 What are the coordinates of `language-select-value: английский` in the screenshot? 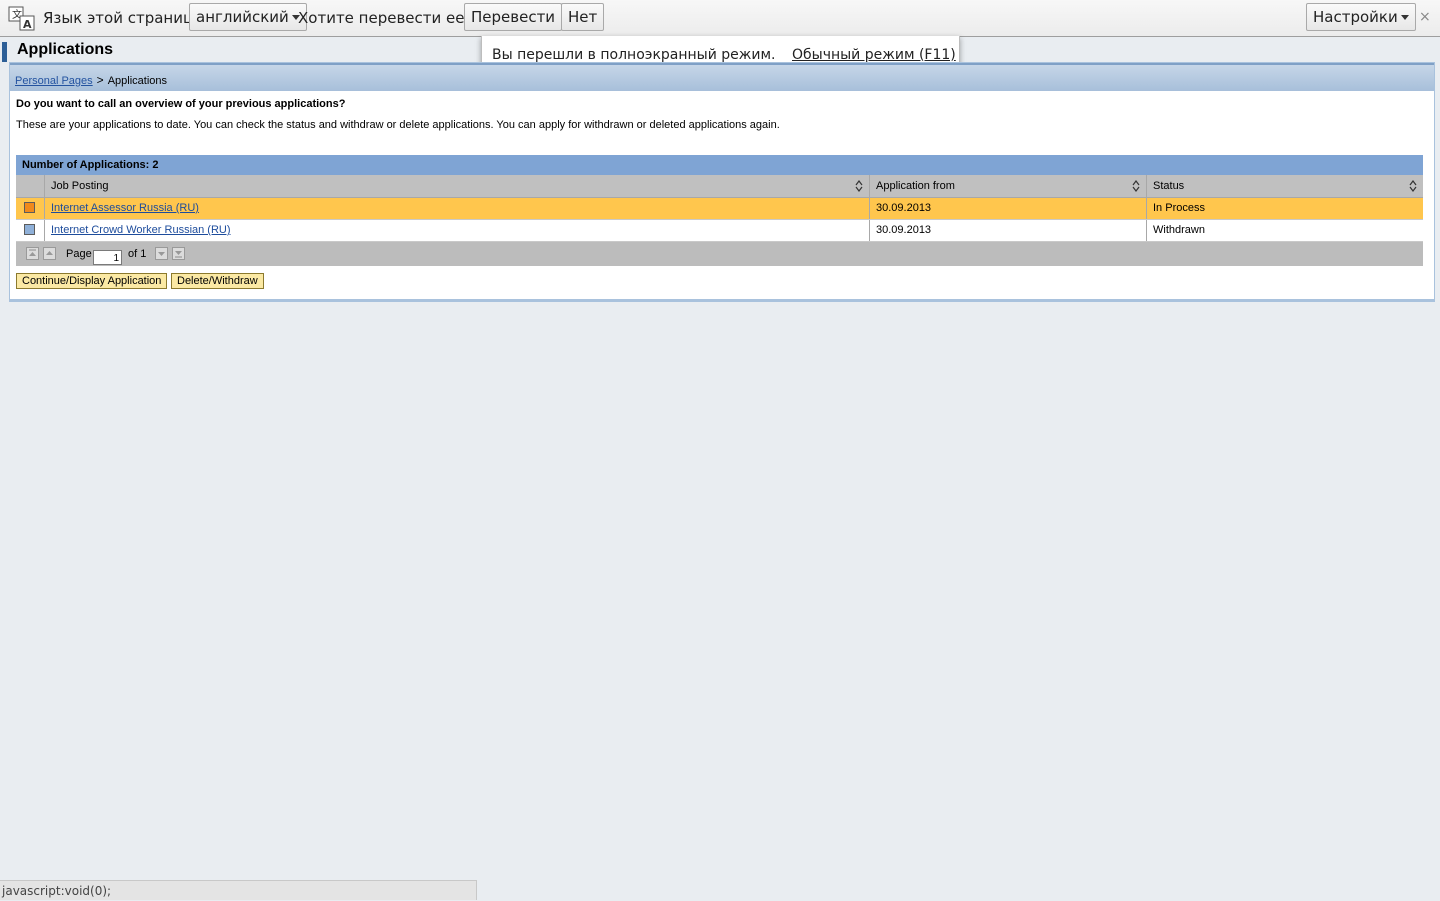 It's located at (242, 17).